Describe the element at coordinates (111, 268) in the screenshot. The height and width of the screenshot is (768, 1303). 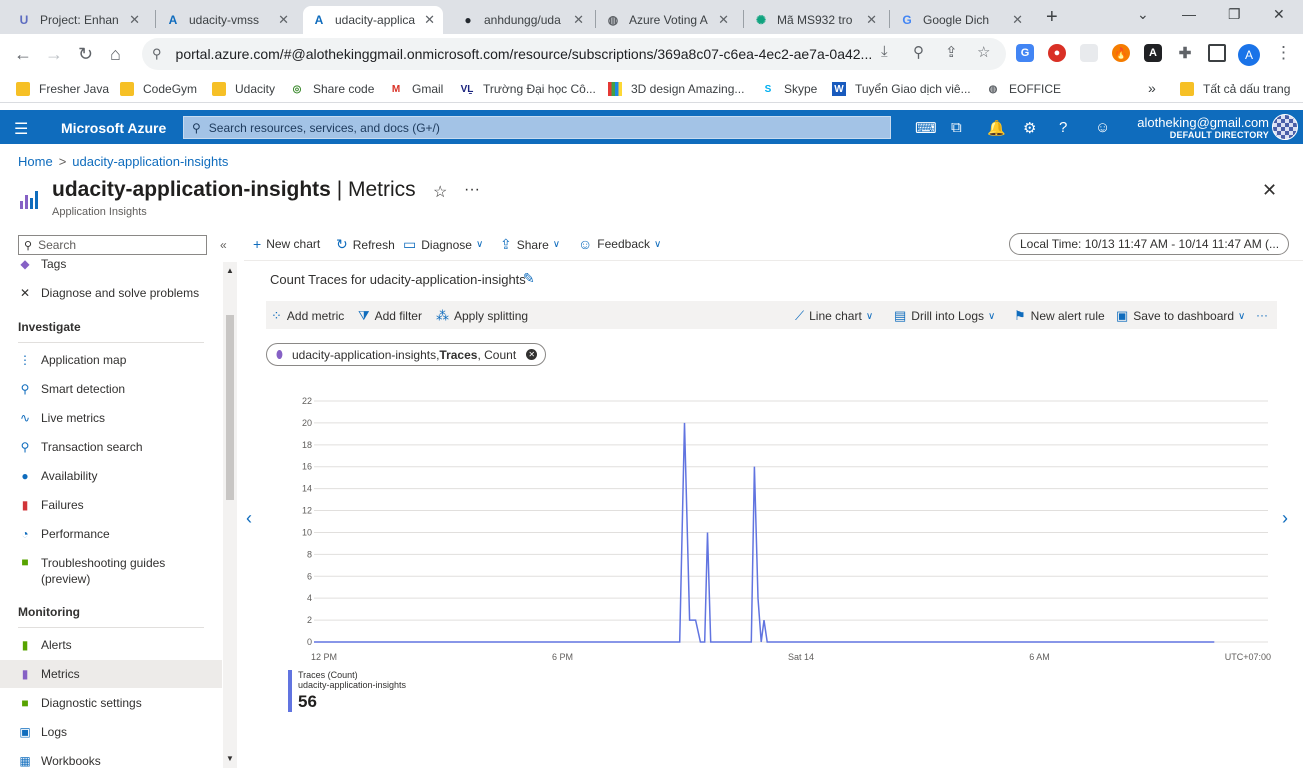
I see `nav-item-tags: ◆ Tags` at that location.